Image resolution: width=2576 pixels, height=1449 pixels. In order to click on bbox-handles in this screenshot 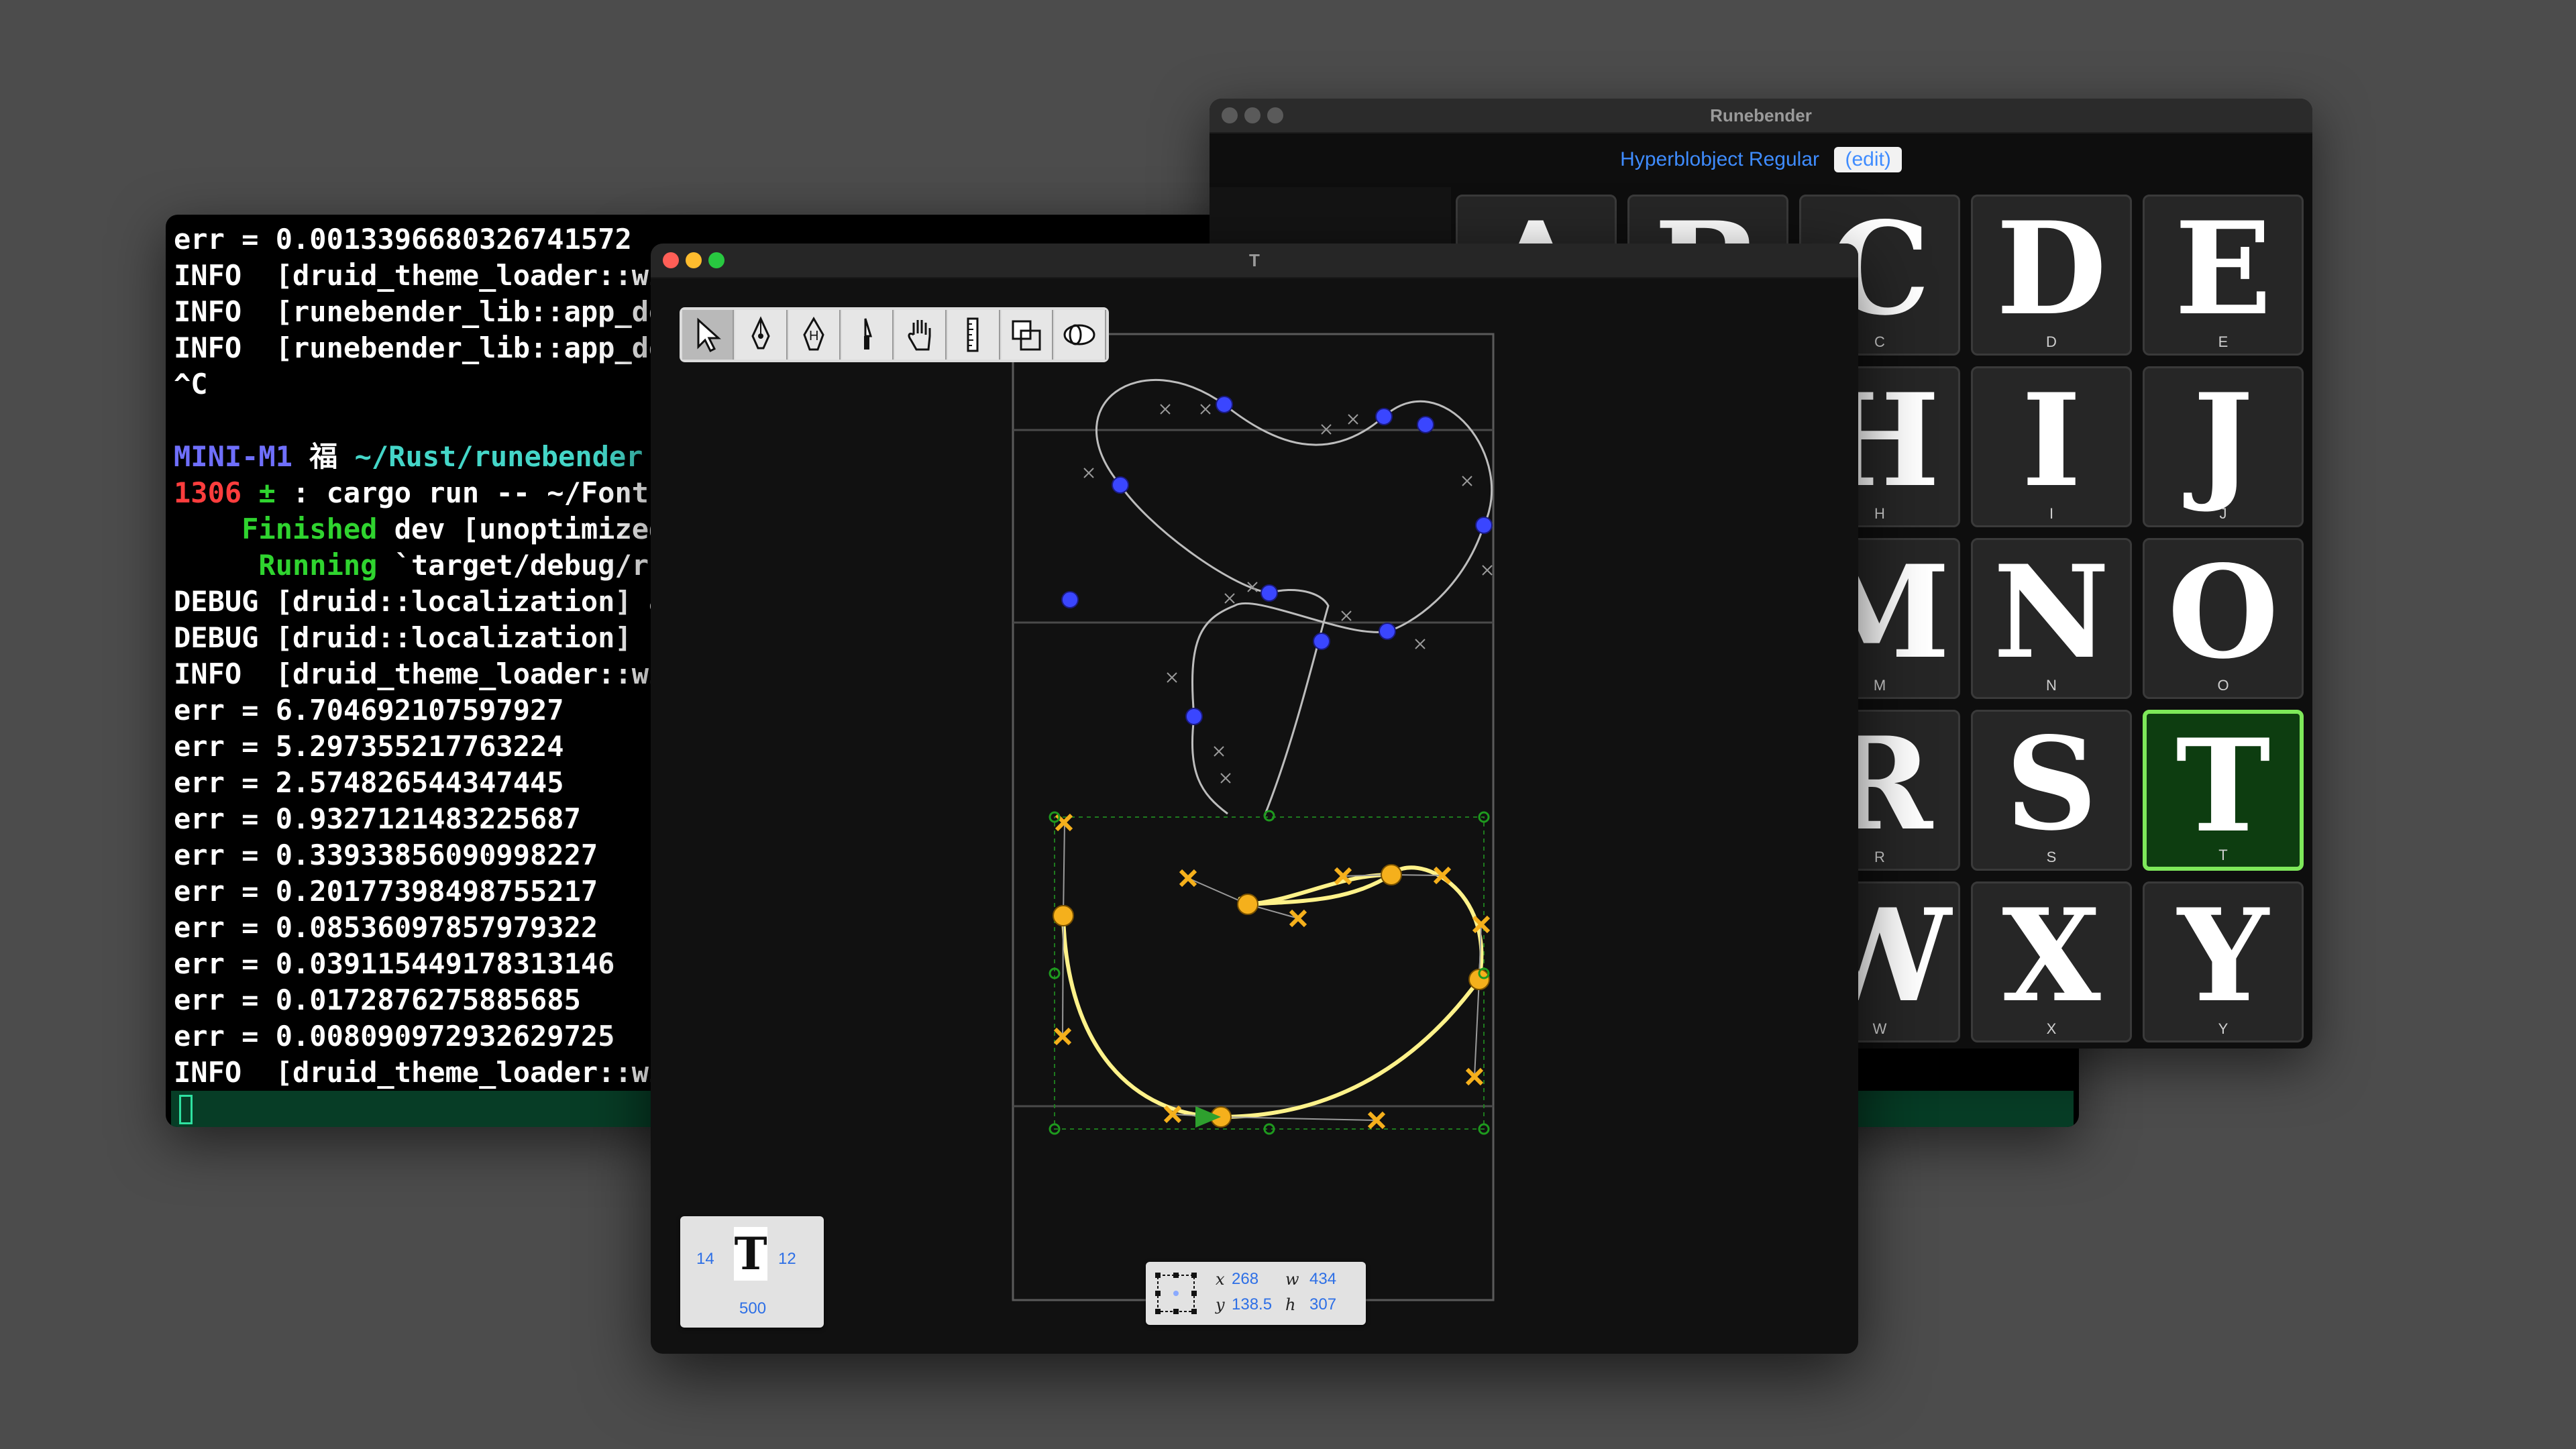, I will do `click(1269, 972)`.